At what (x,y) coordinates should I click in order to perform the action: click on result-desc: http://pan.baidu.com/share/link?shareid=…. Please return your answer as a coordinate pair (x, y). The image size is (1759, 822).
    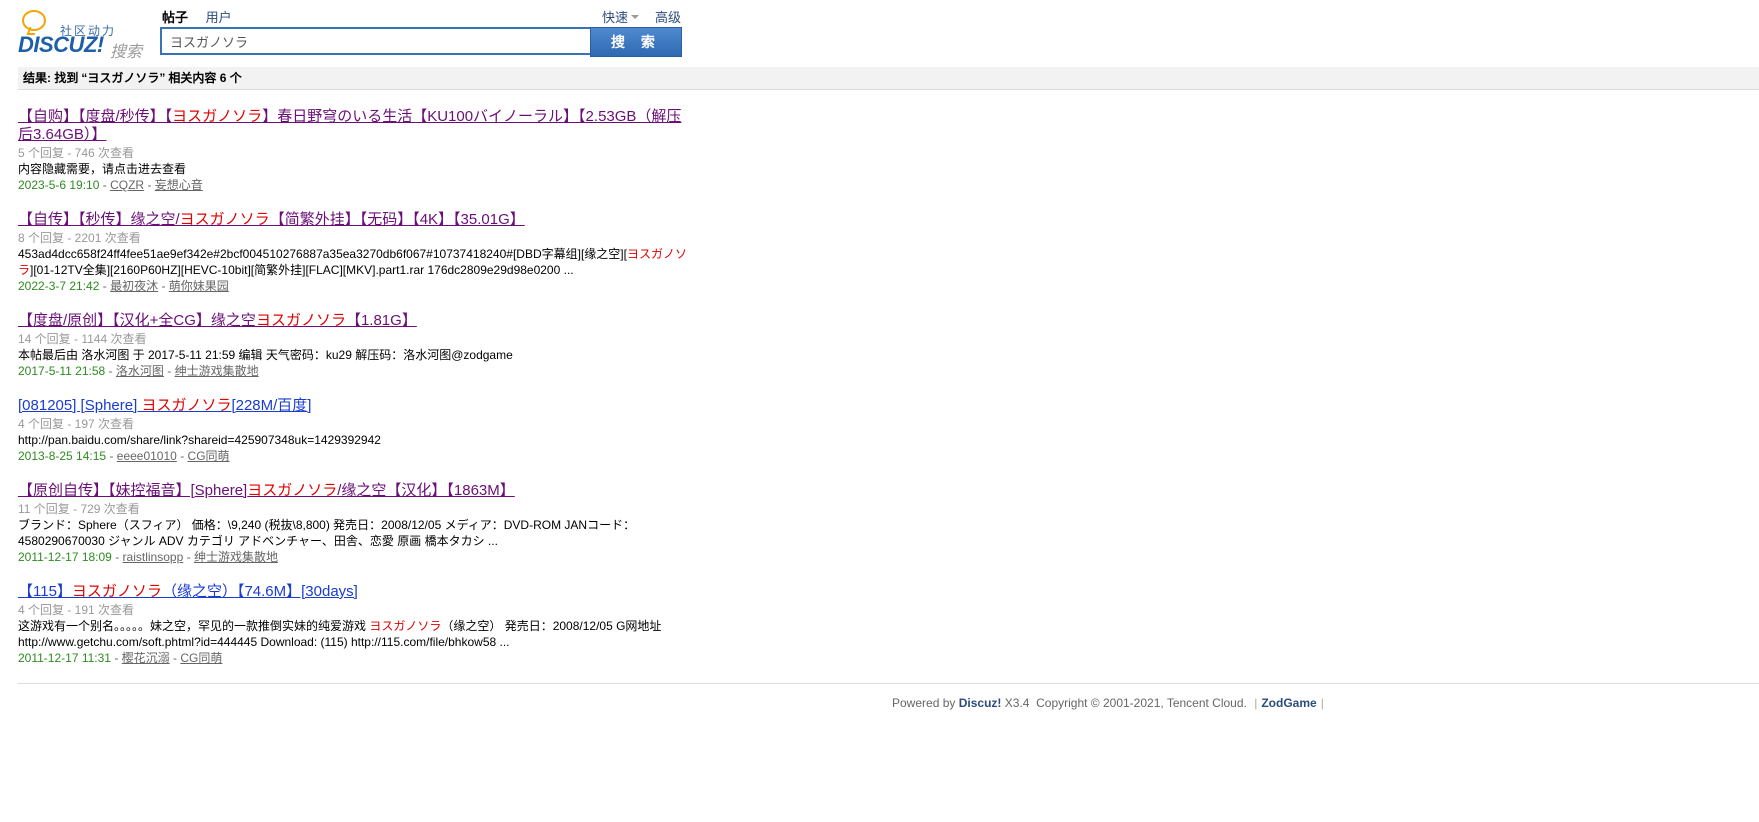
    Looking at the image, I should click on (199, 440).